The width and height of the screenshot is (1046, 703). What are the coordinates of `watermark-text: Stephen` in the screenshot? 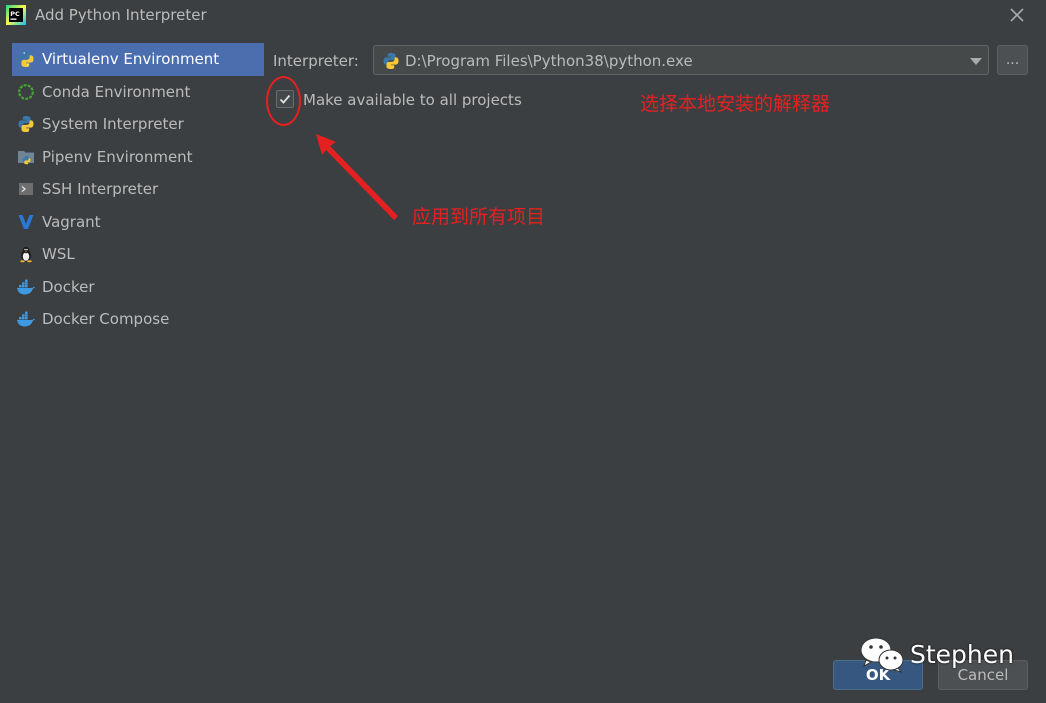 It's located at (962, 654).